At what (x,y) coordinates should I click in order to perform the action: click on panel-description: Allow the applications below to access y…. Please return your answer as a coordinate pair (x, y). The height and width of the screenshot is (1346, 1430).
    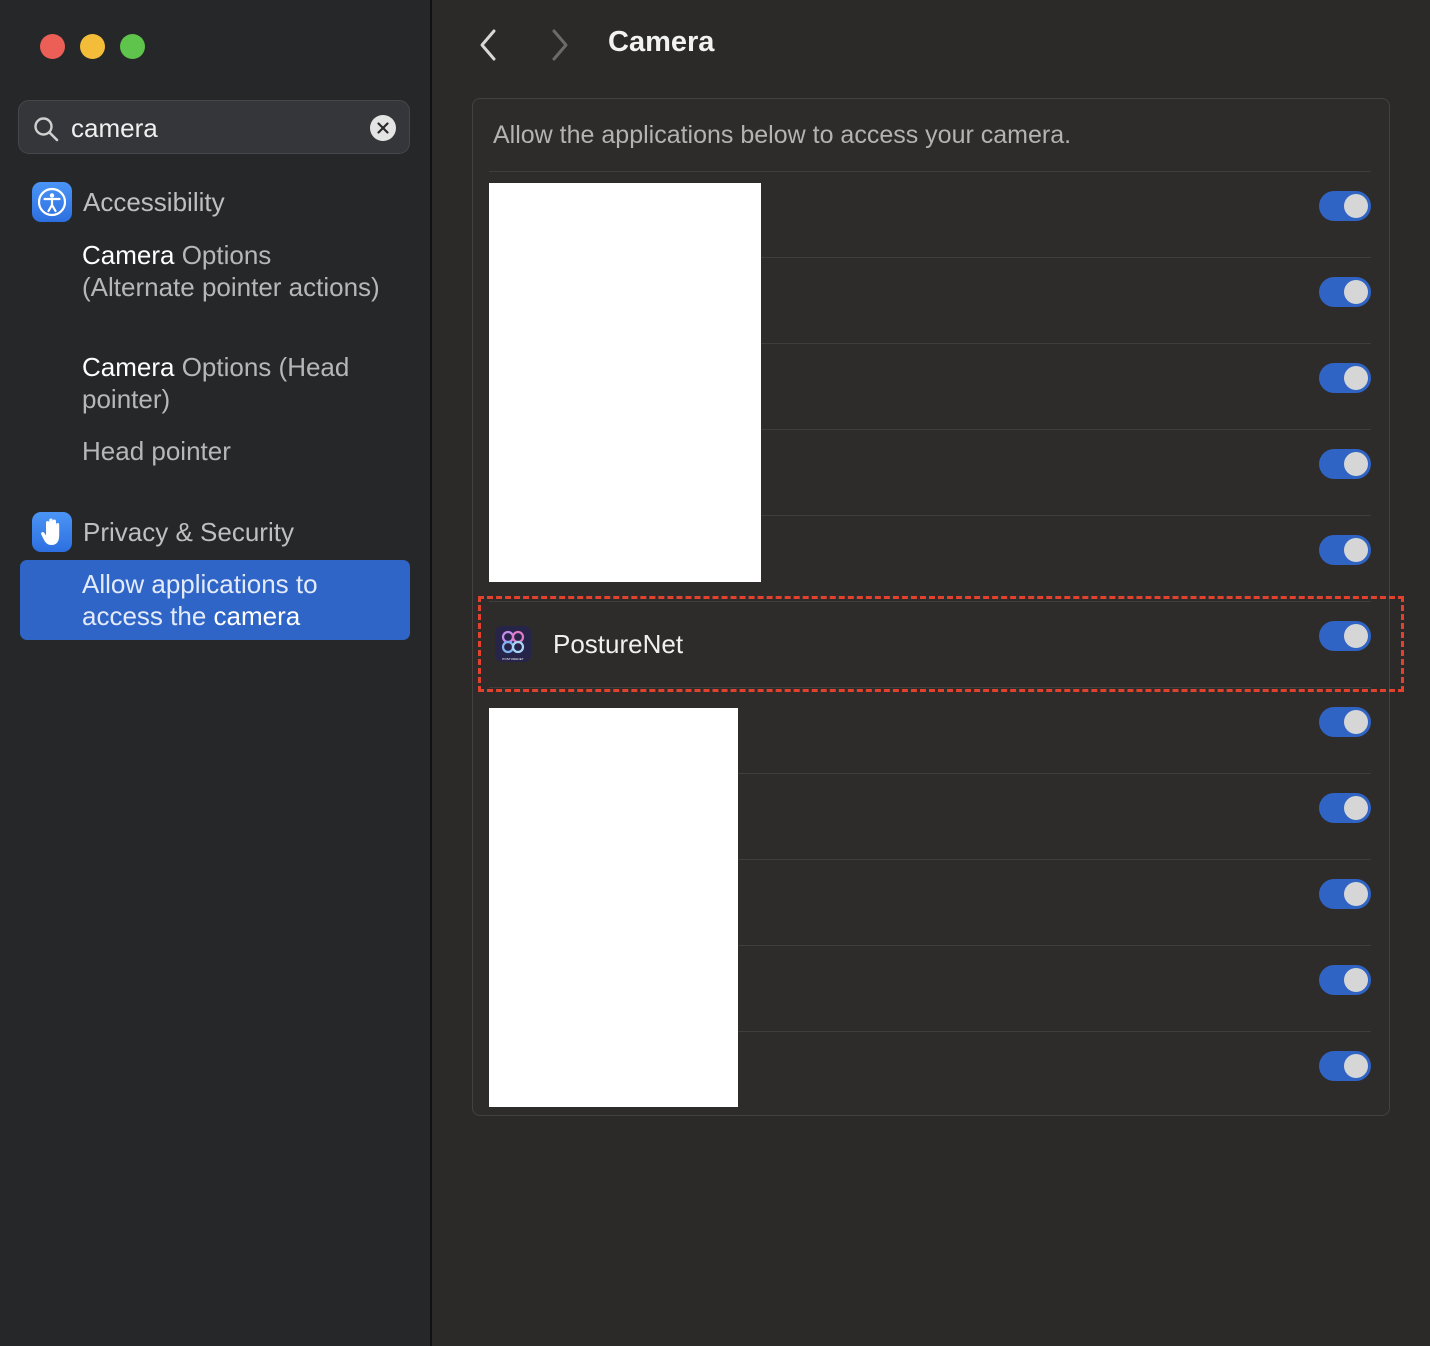
    Looking at the image, I should click on (782, 135).